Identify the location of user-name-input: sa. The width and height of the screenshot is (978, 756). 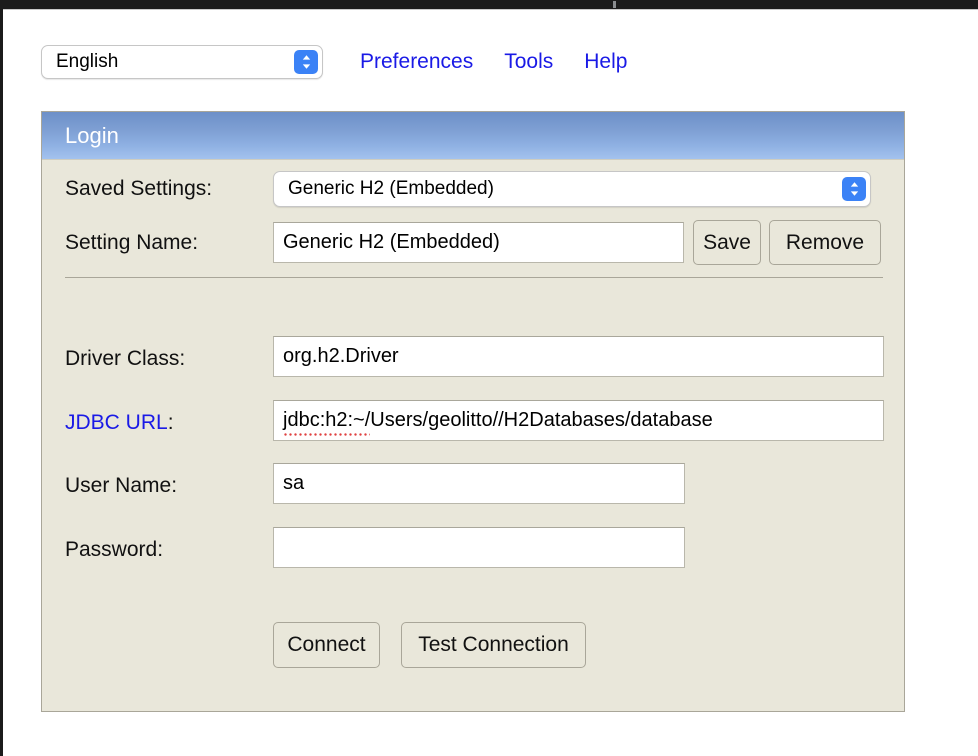
(479, 483).